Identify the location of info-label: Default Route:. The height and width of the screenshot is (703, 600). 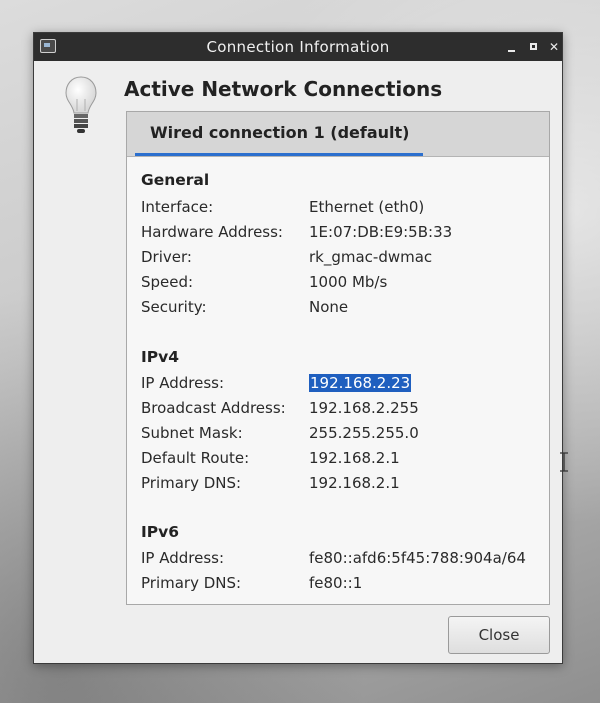
(195, 458).